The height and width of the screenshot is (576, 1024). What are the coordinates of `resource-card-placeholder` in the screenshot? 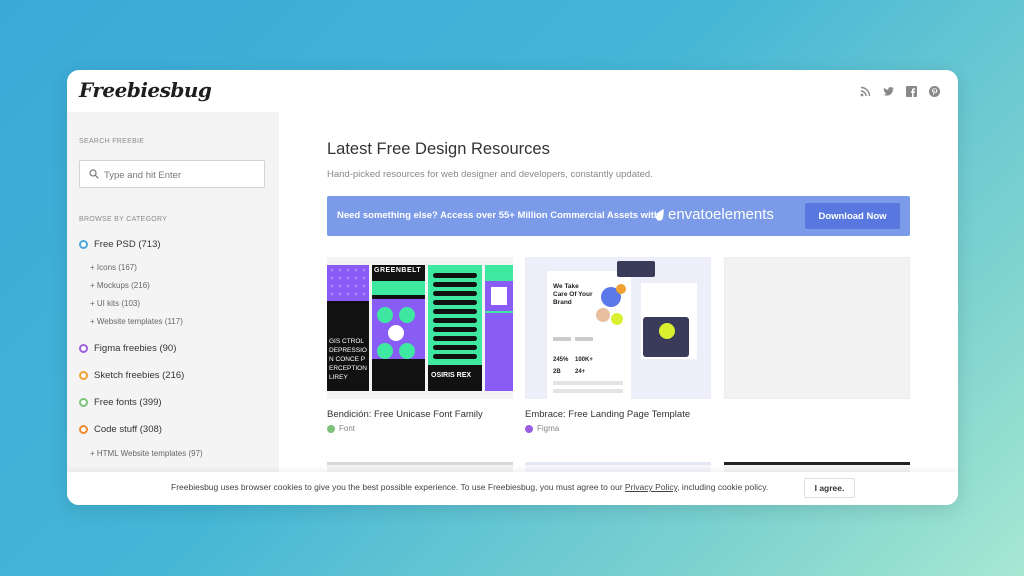 It's located at (817, 328).